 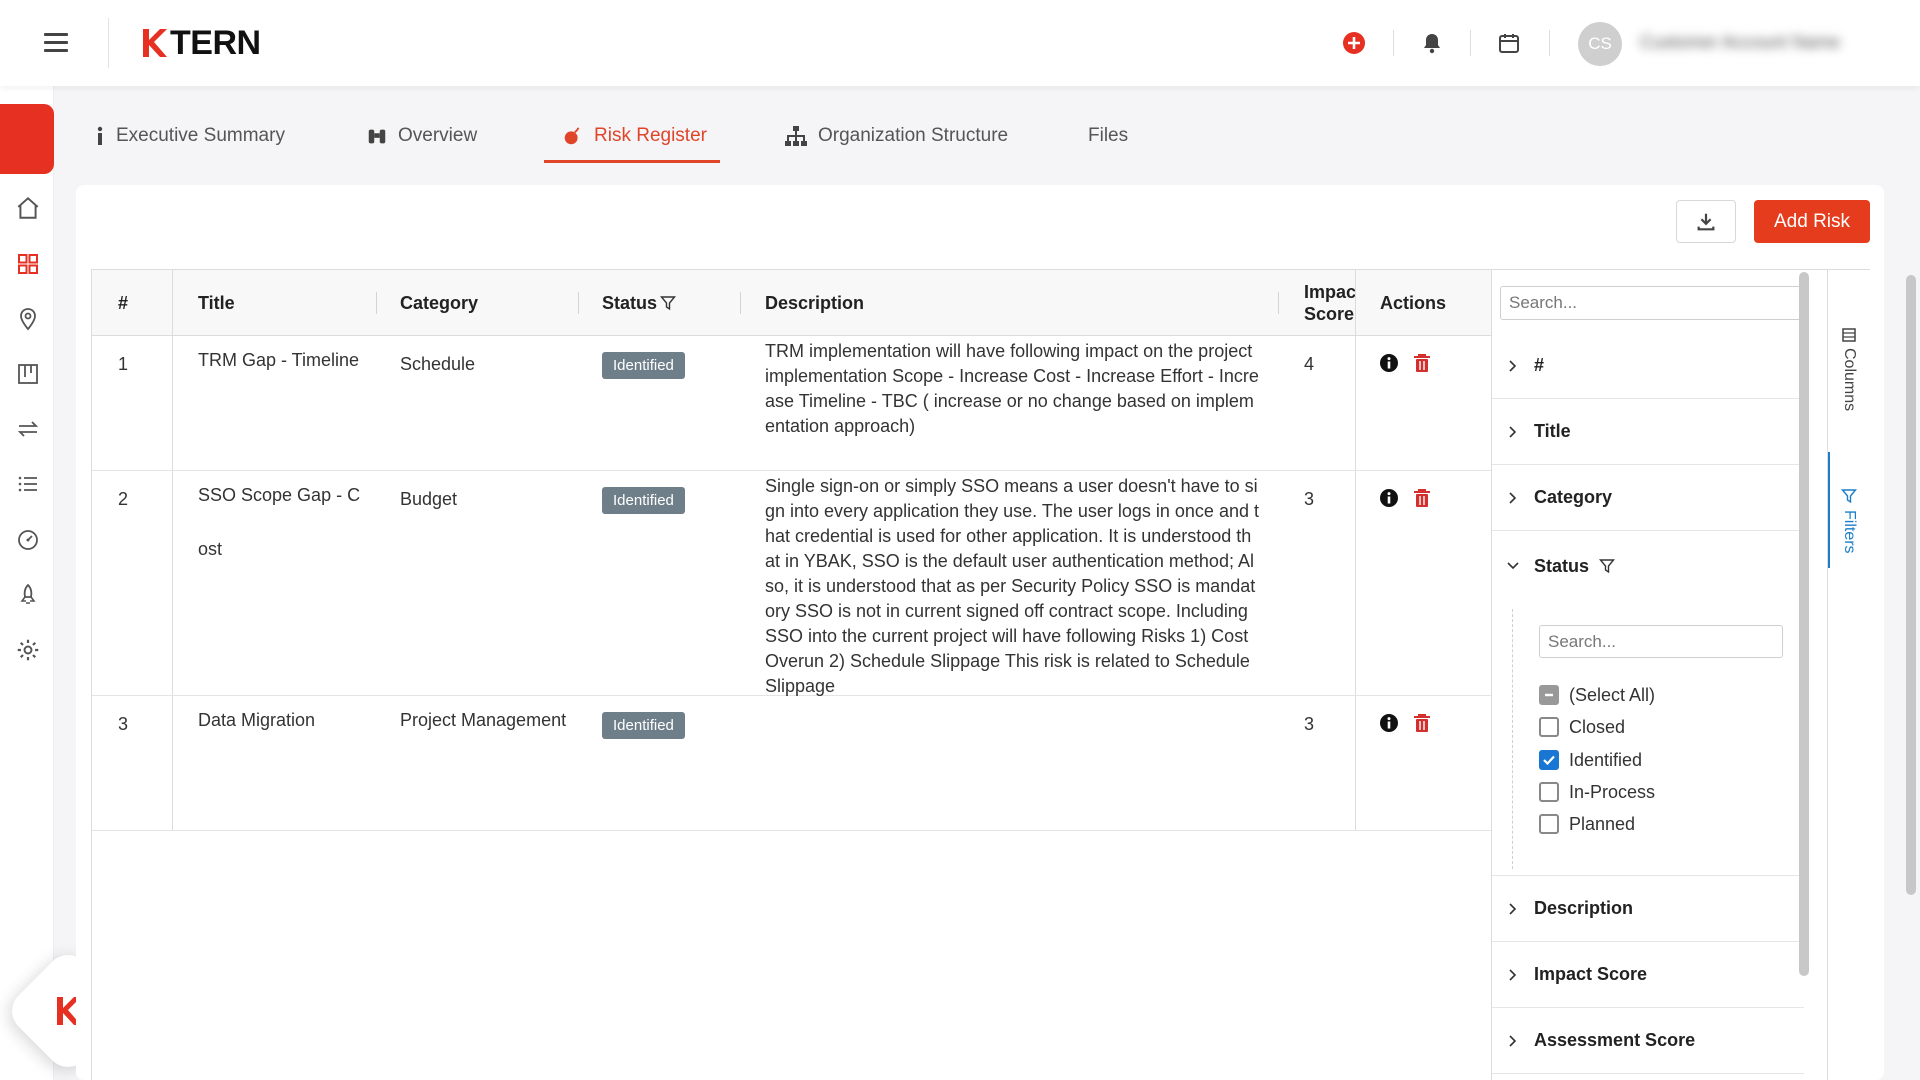 I want to click on column-header-status: Status, so click(x=639, y=303).